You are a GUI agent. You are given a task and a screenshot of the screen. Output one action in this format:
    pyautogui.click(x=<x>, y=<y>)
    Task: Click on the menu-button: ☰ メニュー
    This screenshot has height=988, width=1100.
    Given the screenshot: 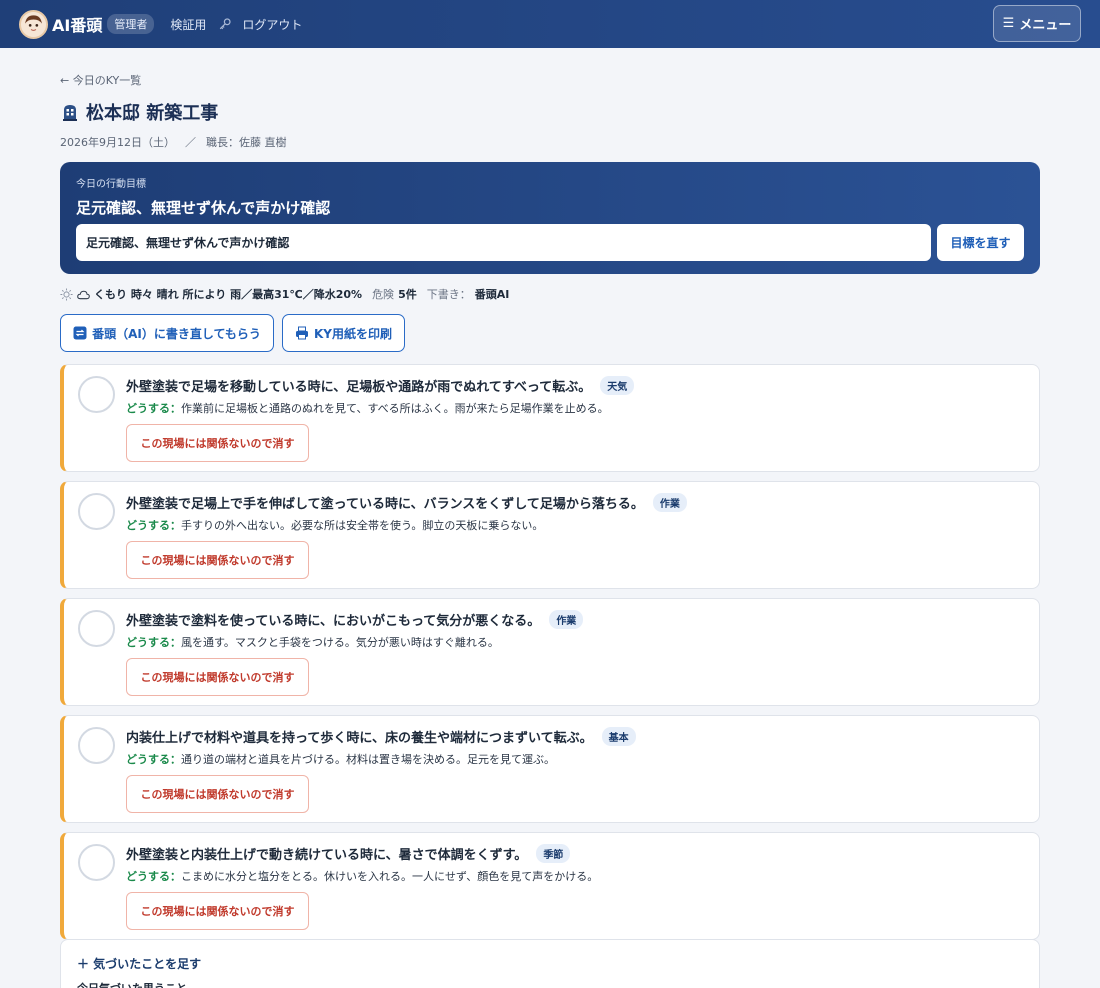 What is the action you would take?
    pyautogui.click(x=1037, y=23)
    